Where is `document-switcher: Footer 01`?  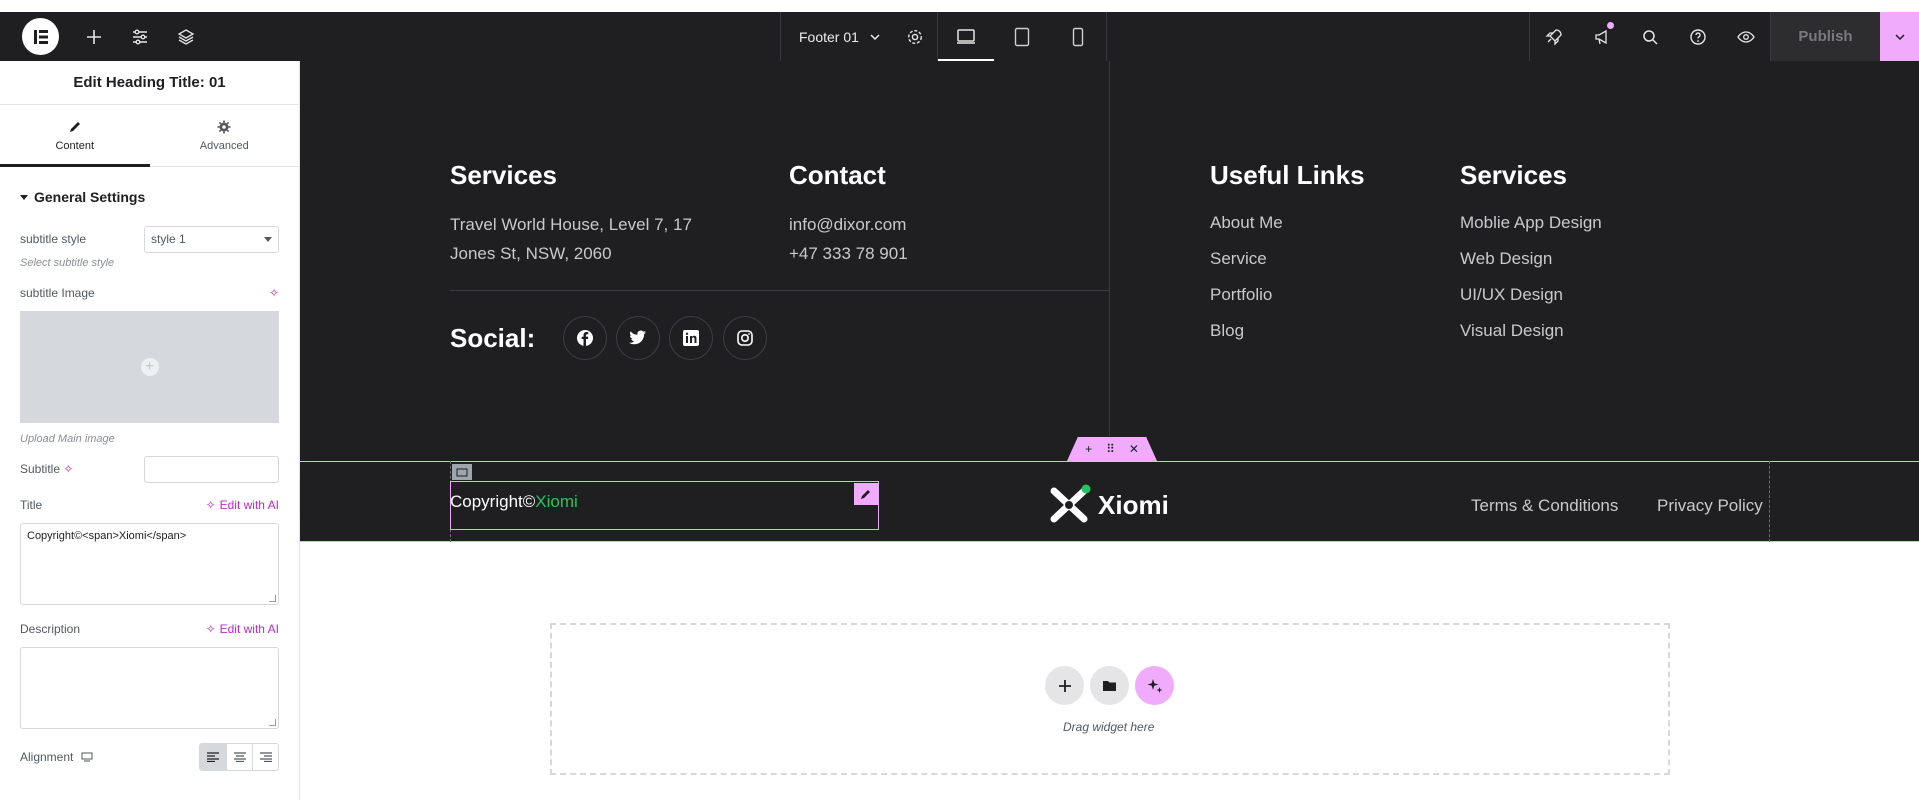
document-switcher: Footer 01 is located at coordinates (837, 36).